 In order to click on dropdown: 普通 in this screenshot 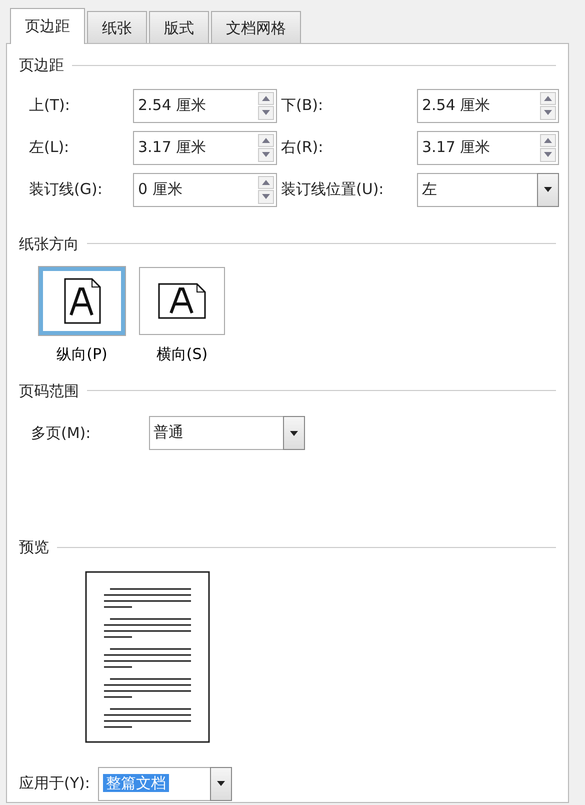, I will do `click(226, 433)`.